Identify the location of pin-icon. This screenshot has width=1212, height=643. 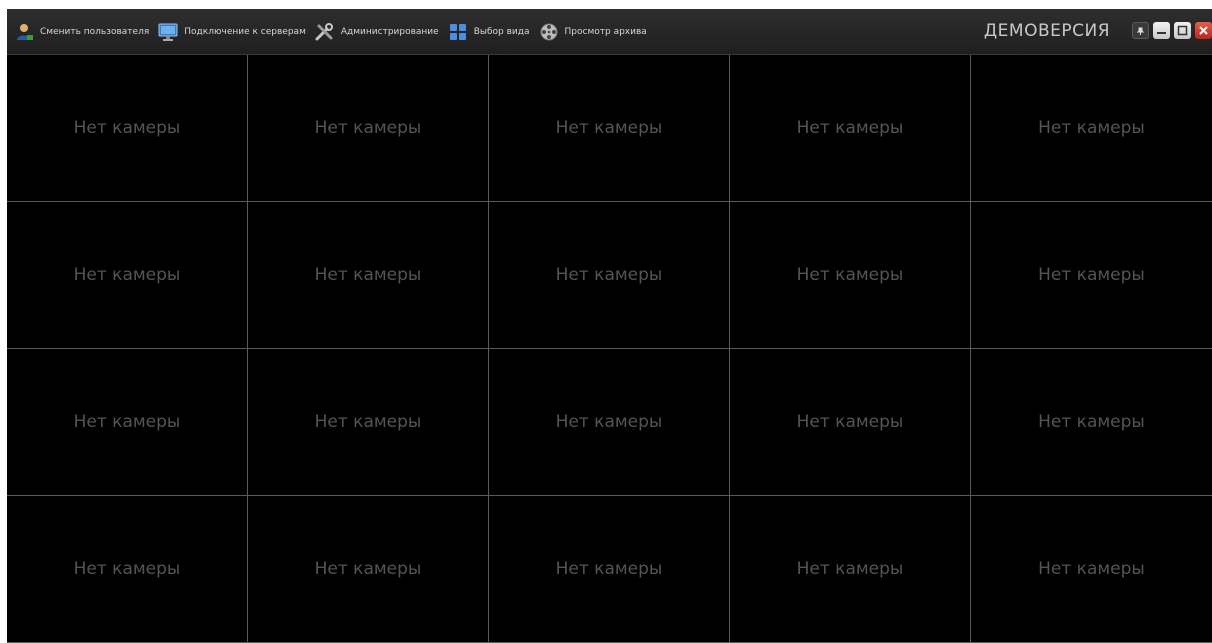
(1140, 30).